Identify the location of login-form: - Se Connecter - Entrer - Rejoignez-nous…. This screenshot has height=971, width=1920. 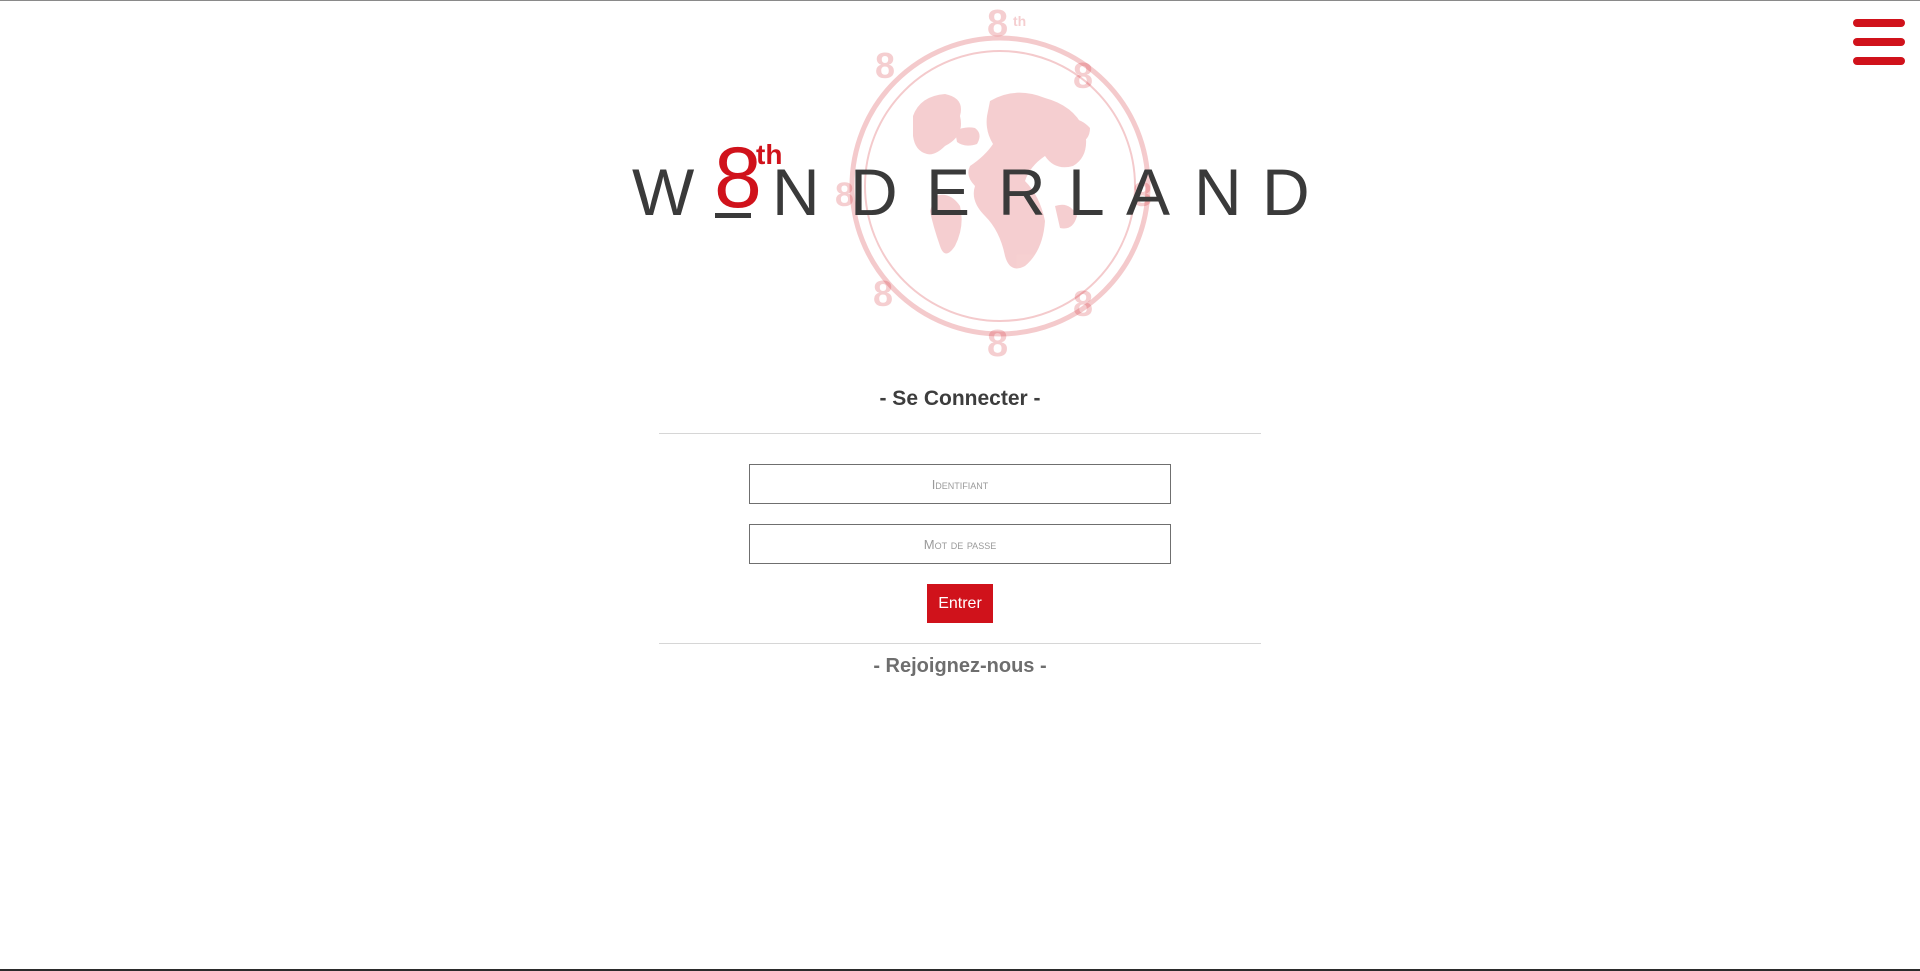
(960, 528).